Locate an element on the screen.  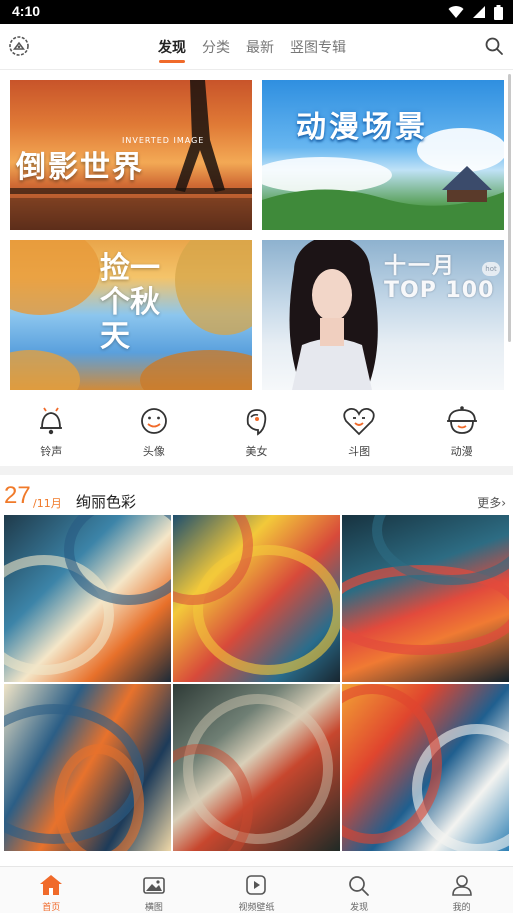
section-day: 27 is located at coordinates (17, 495).